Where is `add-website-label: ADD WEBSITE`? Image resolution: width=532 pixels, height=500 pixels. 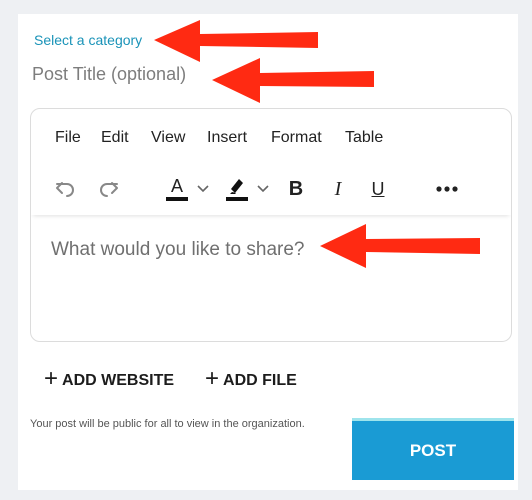
add-website-label: ADD WEBSITE is located at coordinates (118, 380).